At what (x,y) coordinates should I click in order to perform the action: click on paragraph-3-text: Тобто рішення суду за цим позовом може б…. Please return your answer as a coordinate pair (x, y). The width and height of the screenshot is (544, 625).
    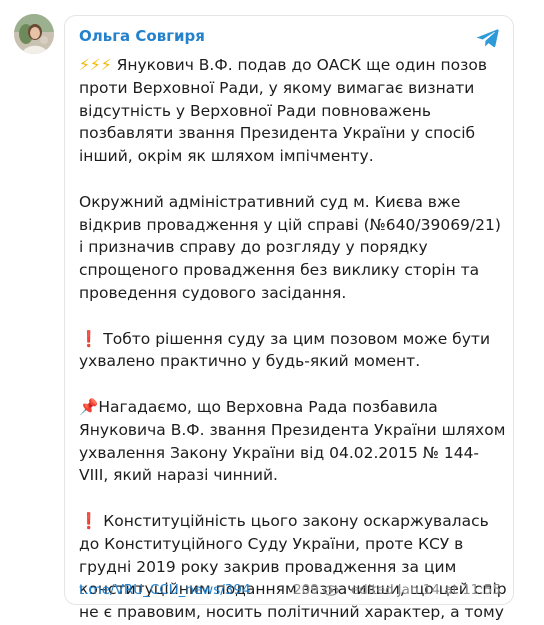
    Looking at the image, I should click on (285, 350).